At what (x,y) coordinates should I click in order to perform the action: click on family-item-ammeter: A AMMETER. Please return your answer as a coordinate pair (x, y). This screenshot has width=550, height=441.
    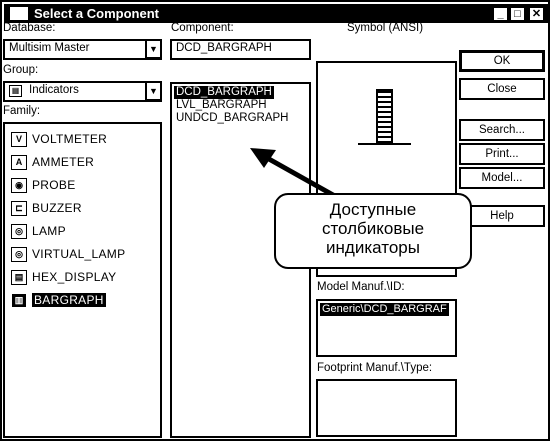
    Looking at the image, I should click on (84, 164).